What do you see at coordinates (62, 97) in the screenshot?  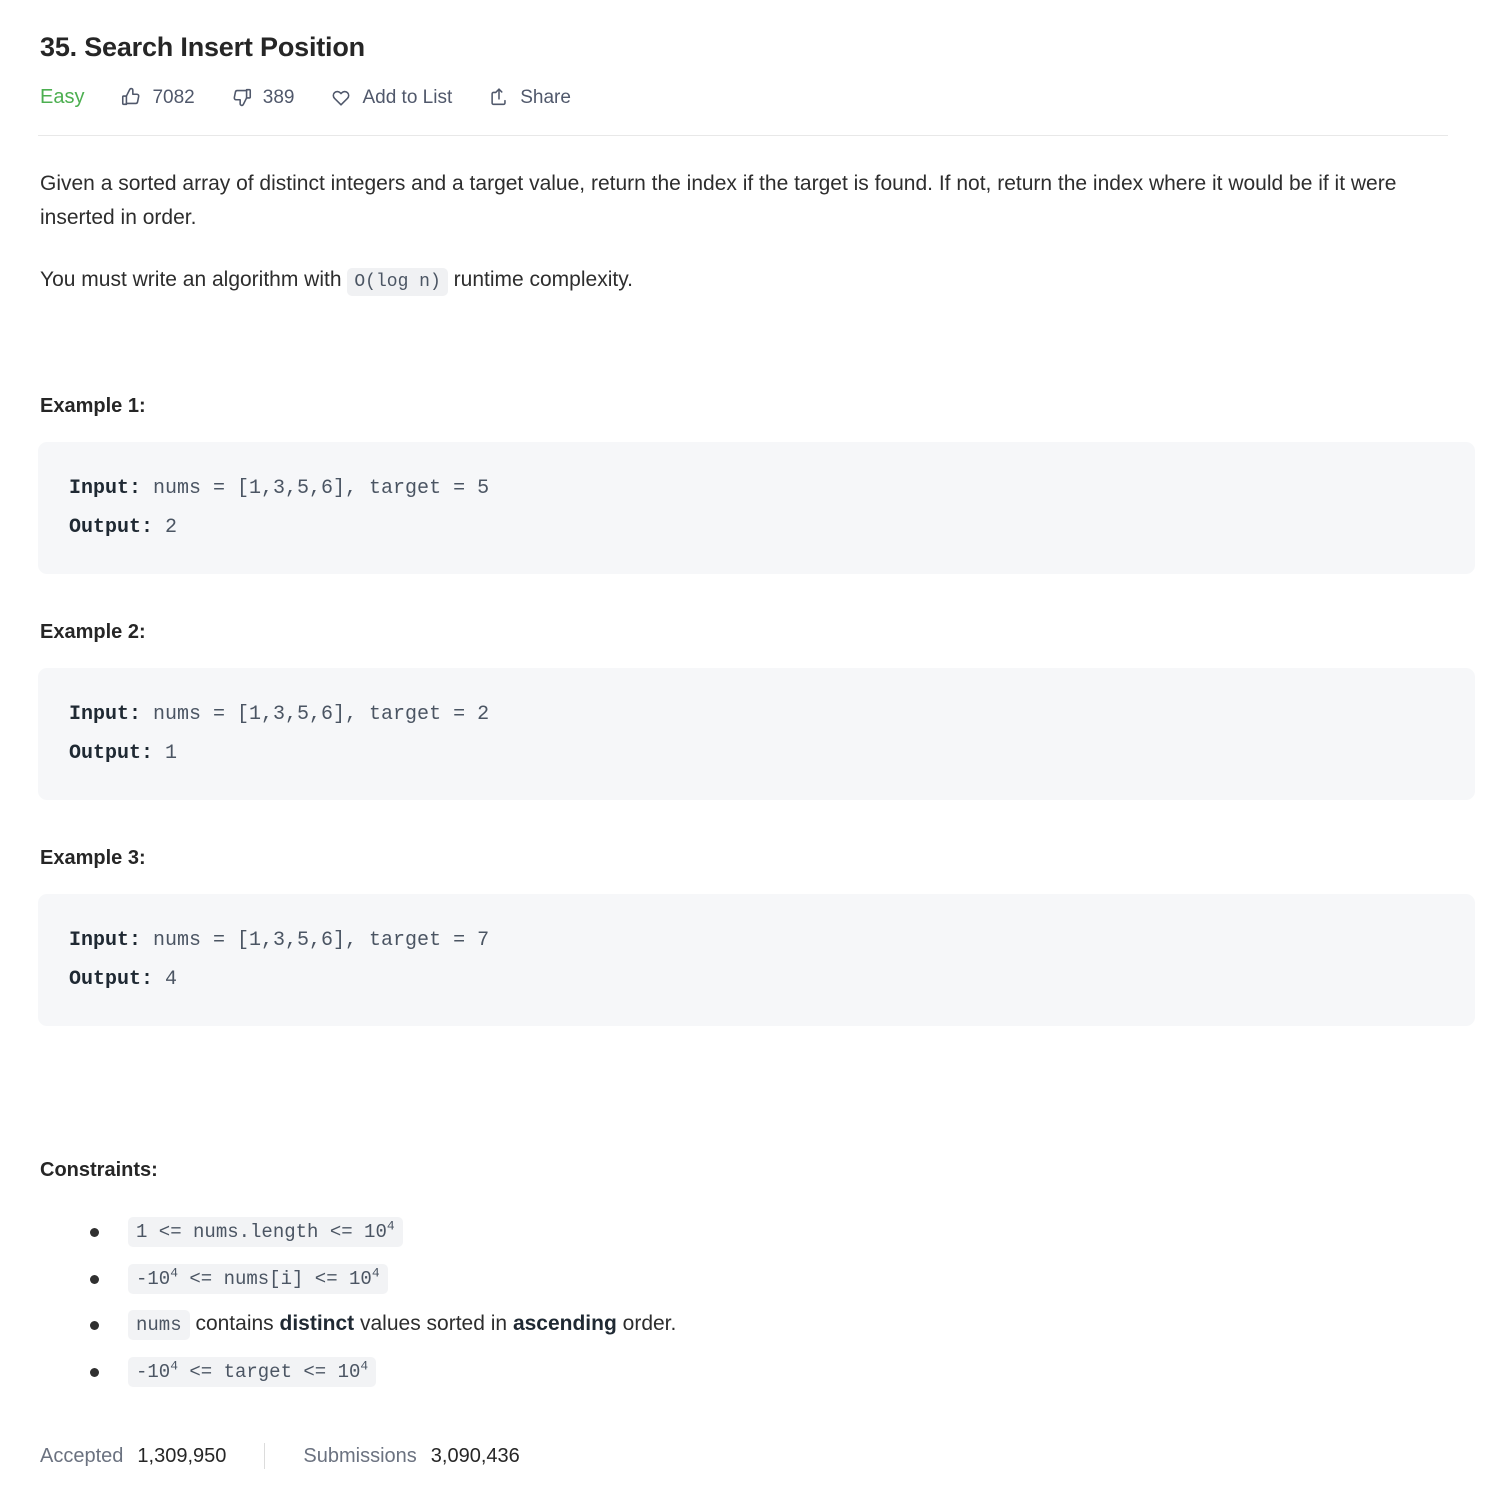 I see `difficulty-badge: Easy` at bounding box center [62, 97].